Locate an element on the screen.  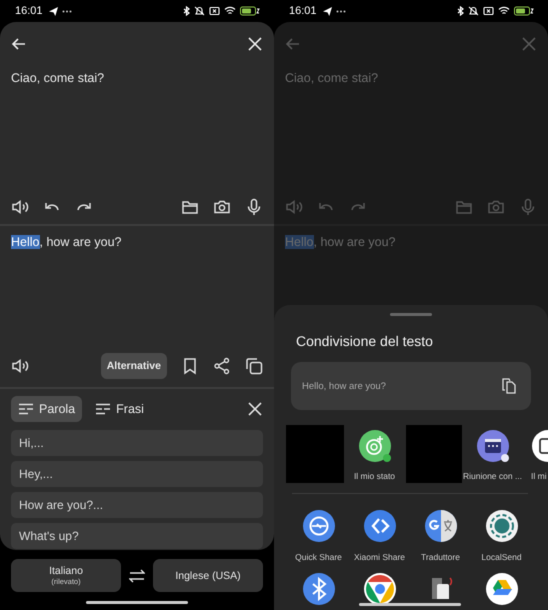
circular-arrows-icon is located at coordinates (319, 526).